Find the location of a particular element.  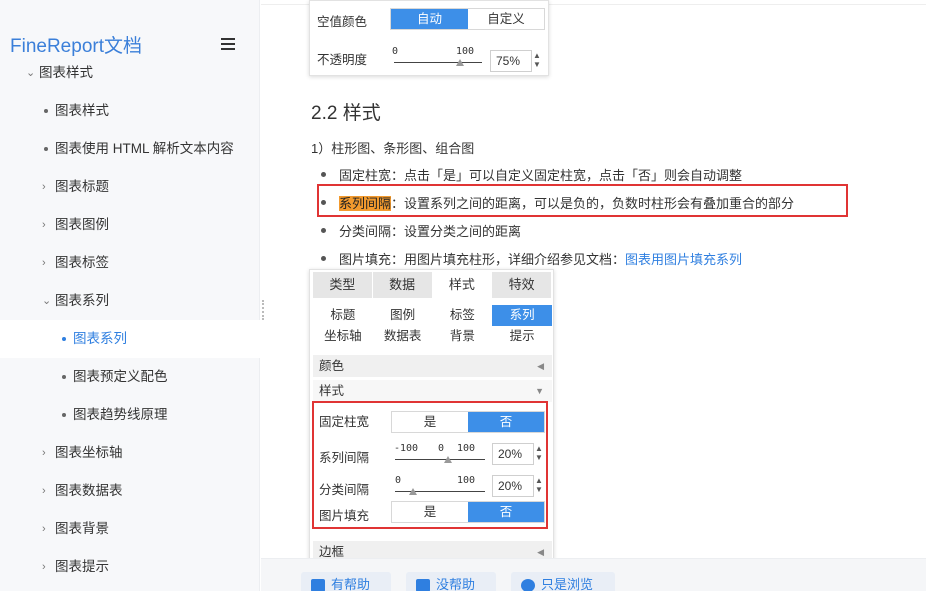

opacity-spinner: ▲ ▼ is located at coordinates (537, 60).